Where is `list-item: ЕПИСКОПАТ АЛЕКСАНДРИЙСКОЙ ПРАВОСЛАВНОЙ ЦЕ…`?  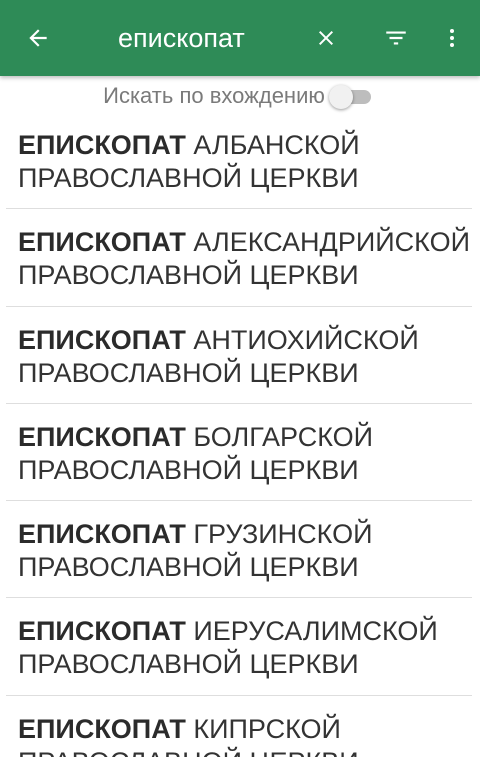 list-item: ЕПИСКОПАТ АЛЕКСАНДРИЙСКОЙ ПРАВОСЛАВНОЙ ЦЕ… is located at coordinates (239, 258).